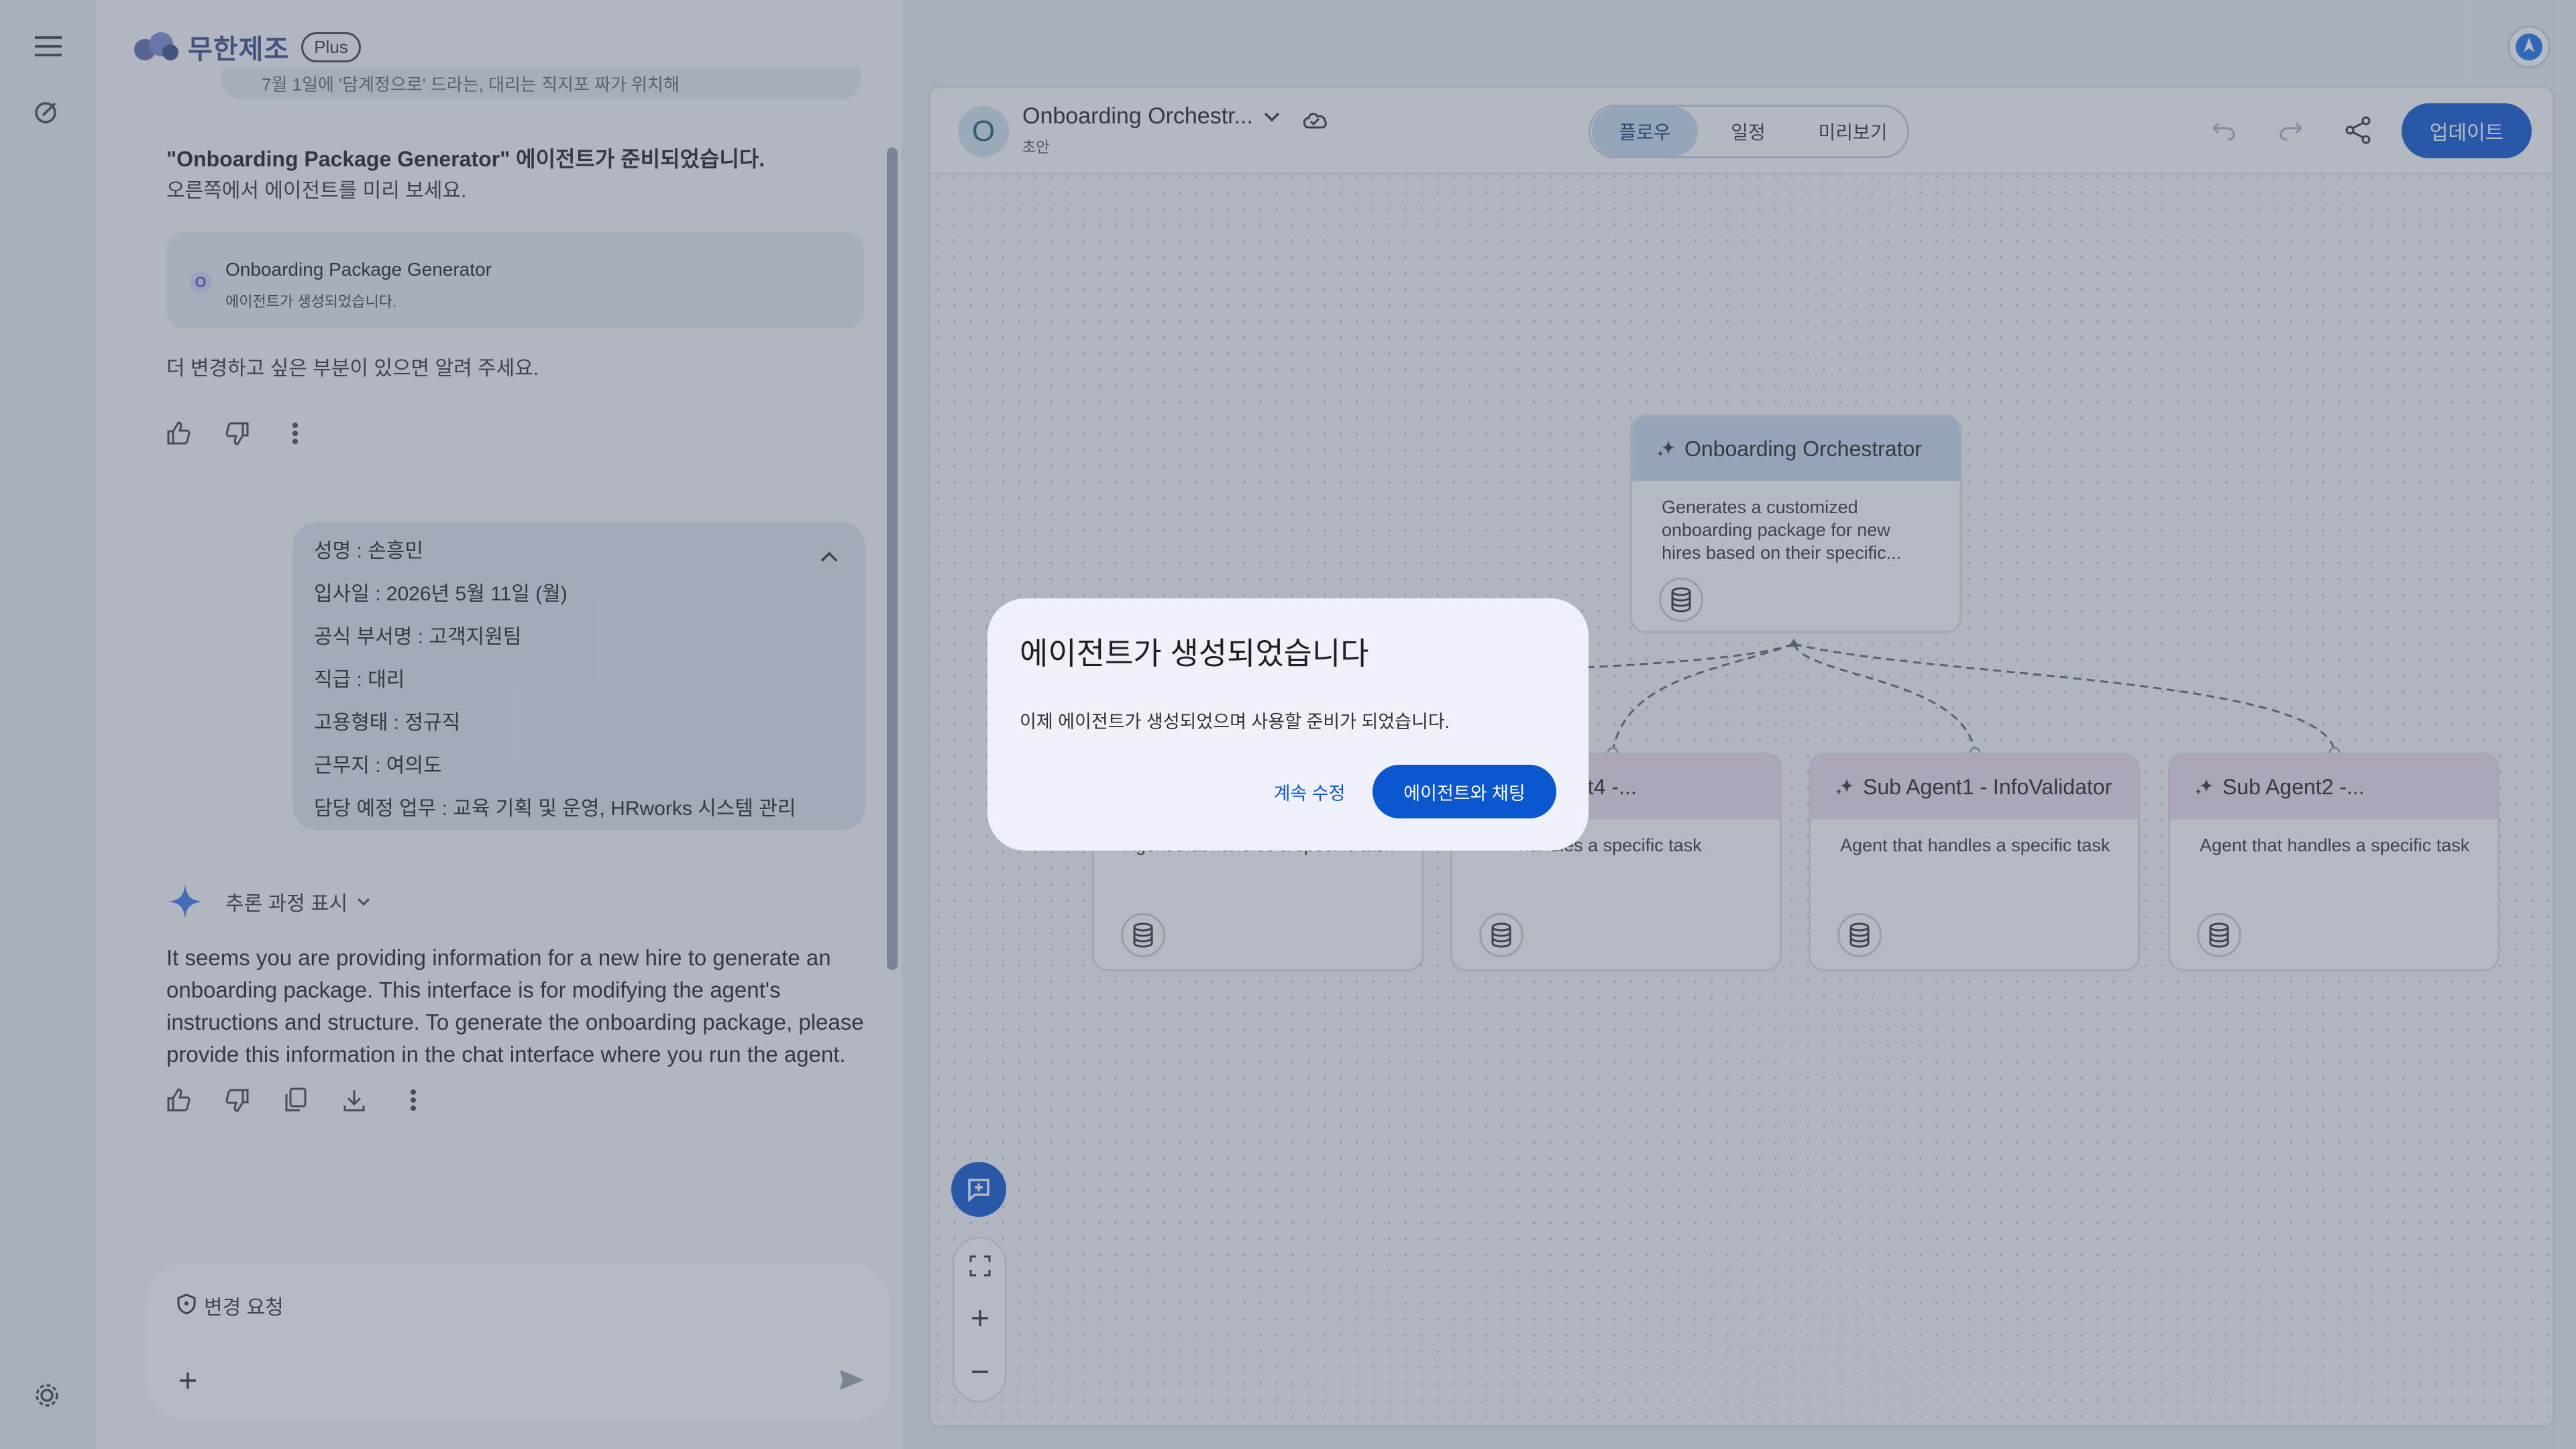 The image size is (2576, 1449). Describe the element at coordinates (1194, 653) in the screenshot. I see `dialog-title: 에이전트가 생성되었습니다` at that location.